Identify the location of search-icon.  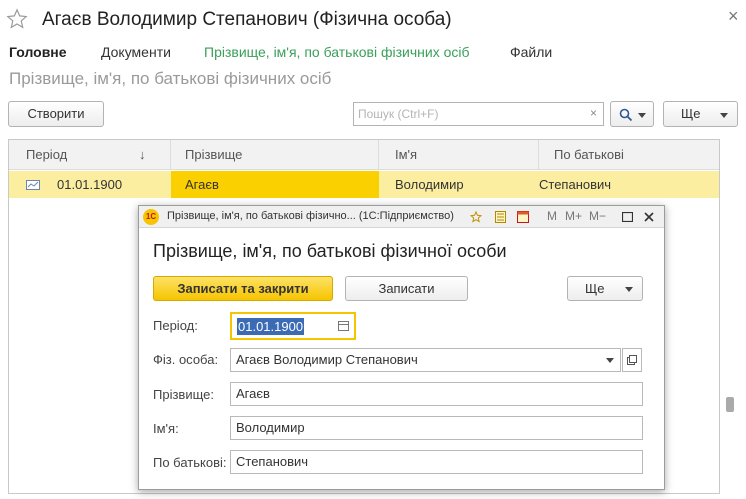
(626, 115).